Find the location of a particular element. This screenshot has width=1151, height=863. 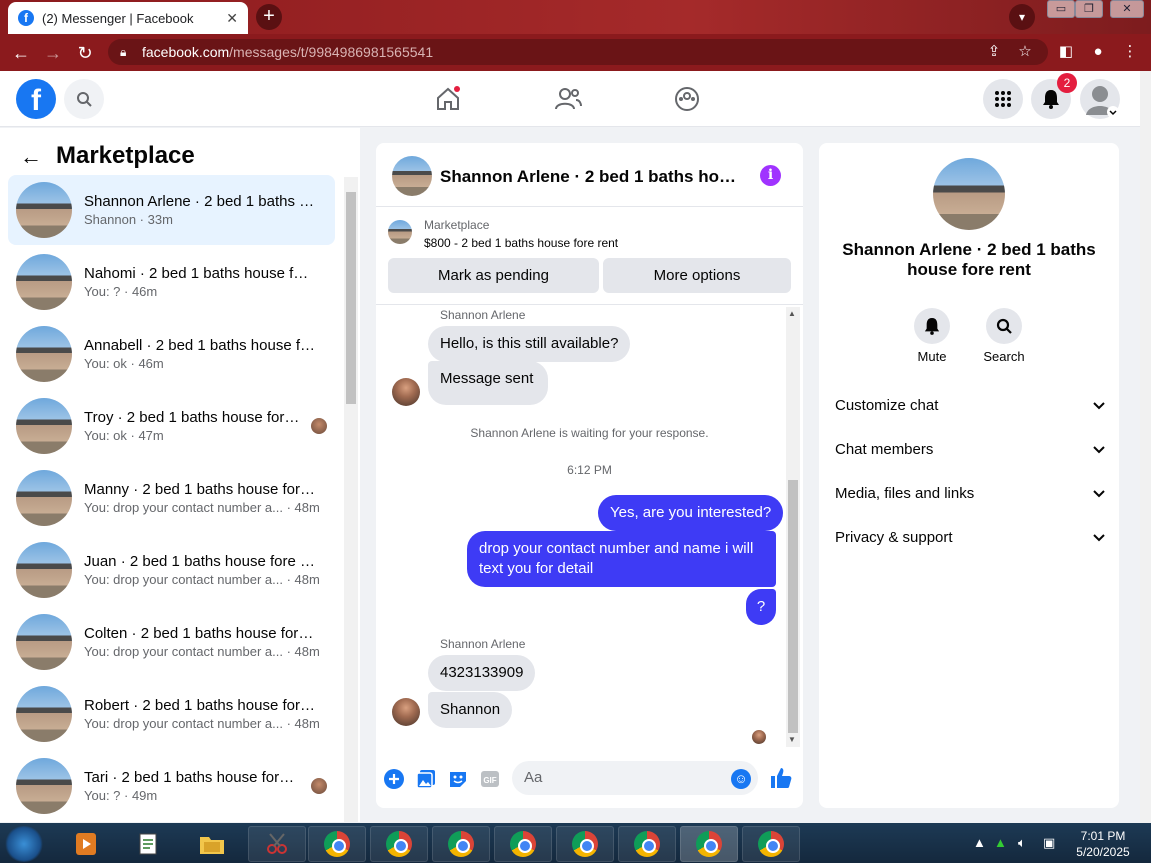

message-input: Aa is located at coordinates (635, 778).